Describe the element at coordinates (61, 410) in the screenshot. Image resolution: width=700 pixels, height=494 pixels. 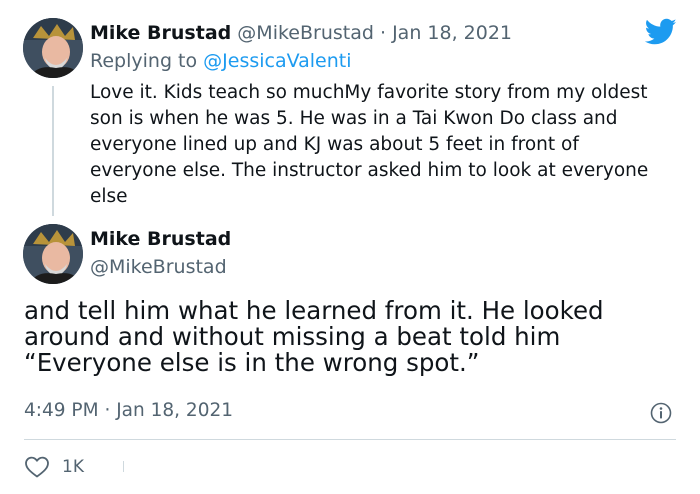
I see `tweet-time: 4:49 PM` at that location.